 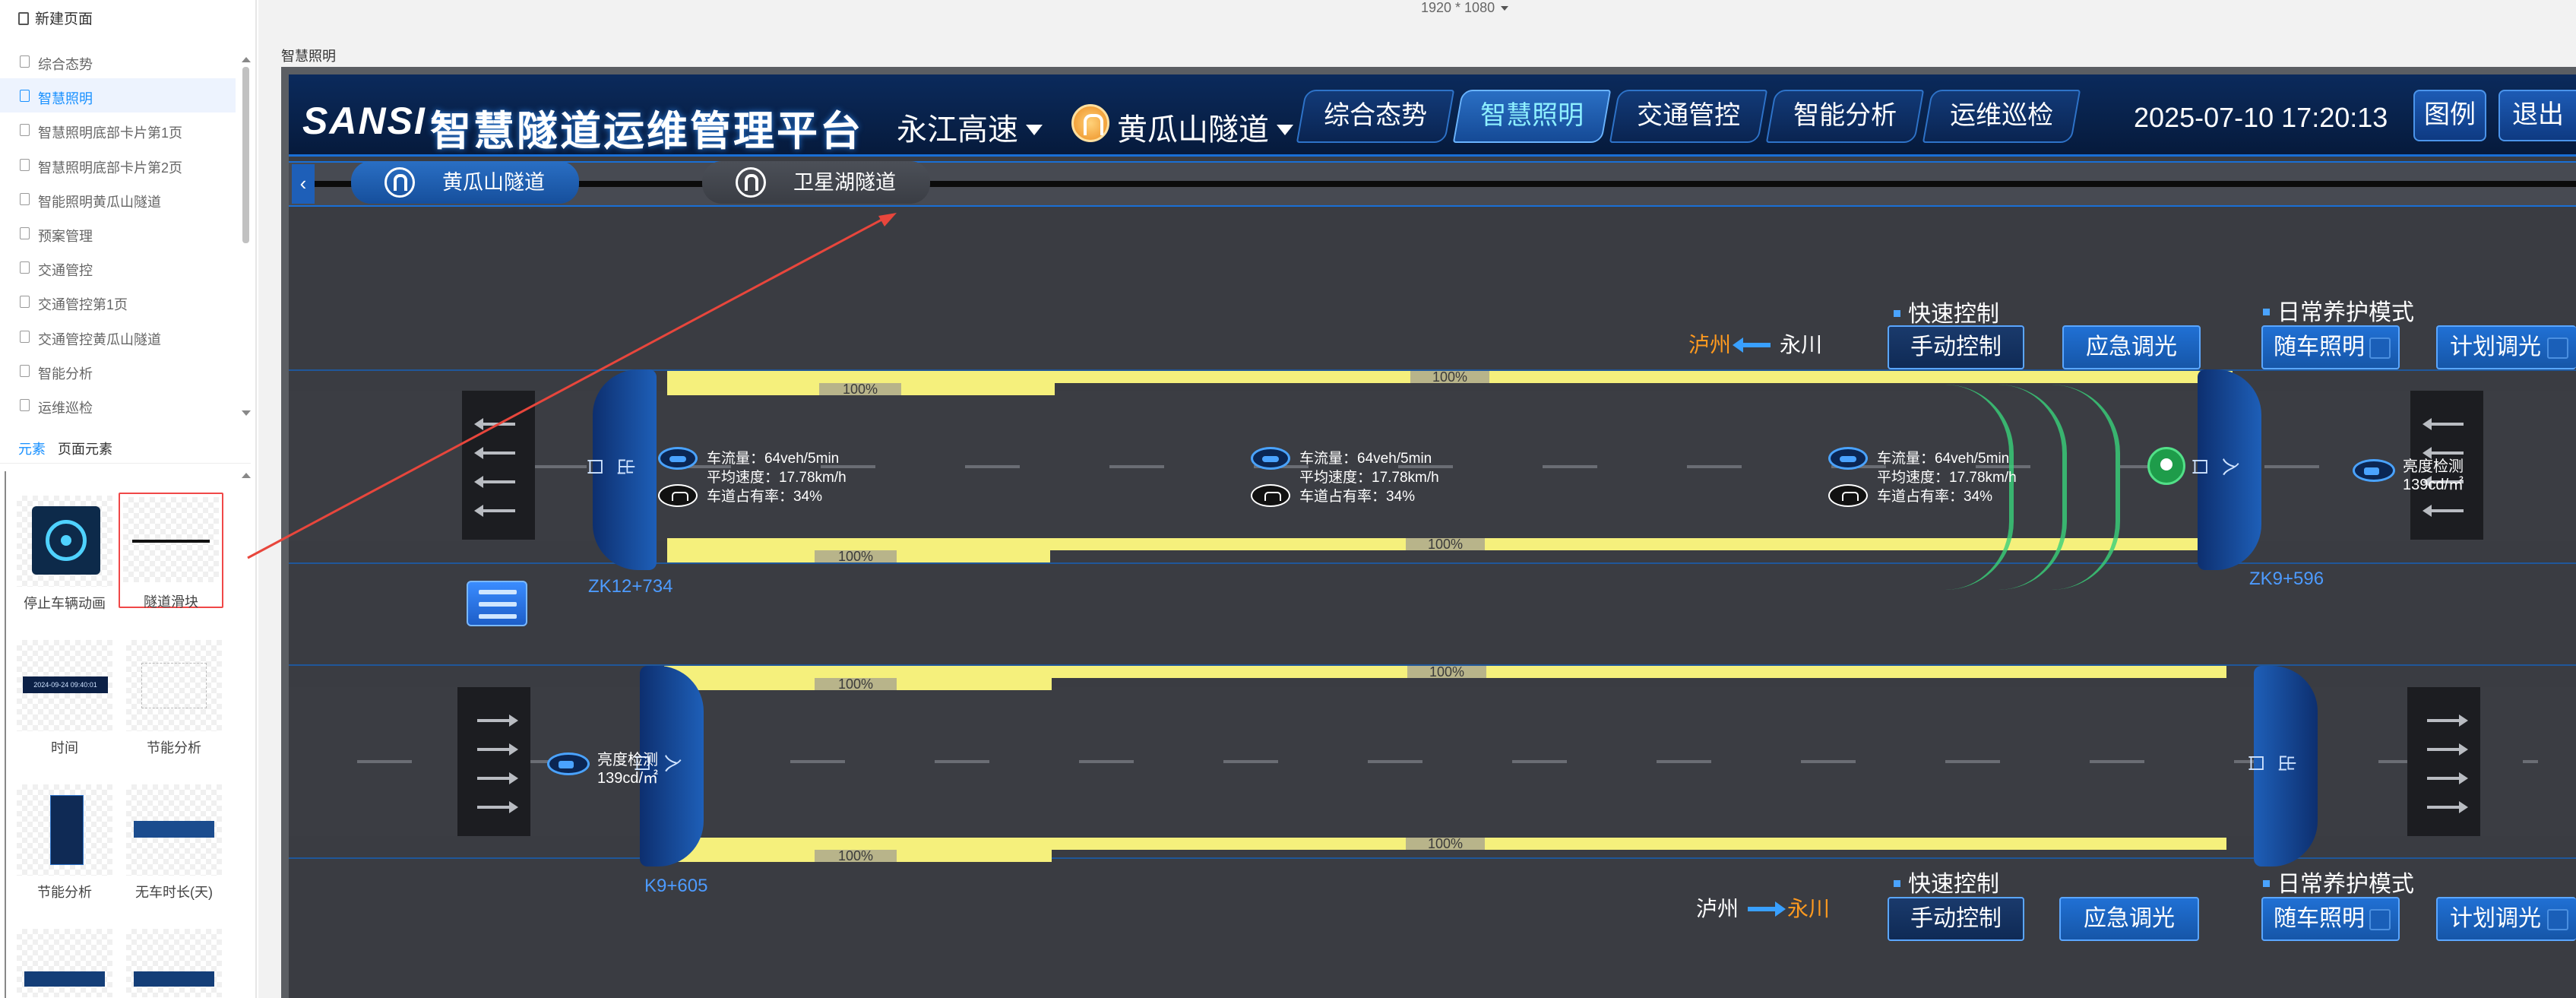 I want to click on tunnel-portal-entry: 入口, so click(x=2225, y=469).